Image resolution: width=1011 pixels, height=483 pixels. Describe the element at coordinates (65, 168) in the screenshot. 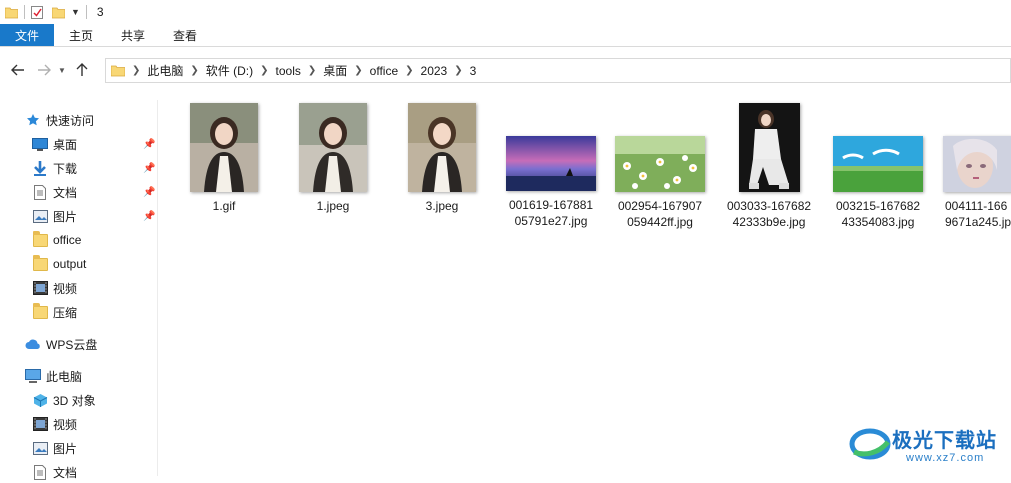

I see `sidebar-label: 下载` at that location.